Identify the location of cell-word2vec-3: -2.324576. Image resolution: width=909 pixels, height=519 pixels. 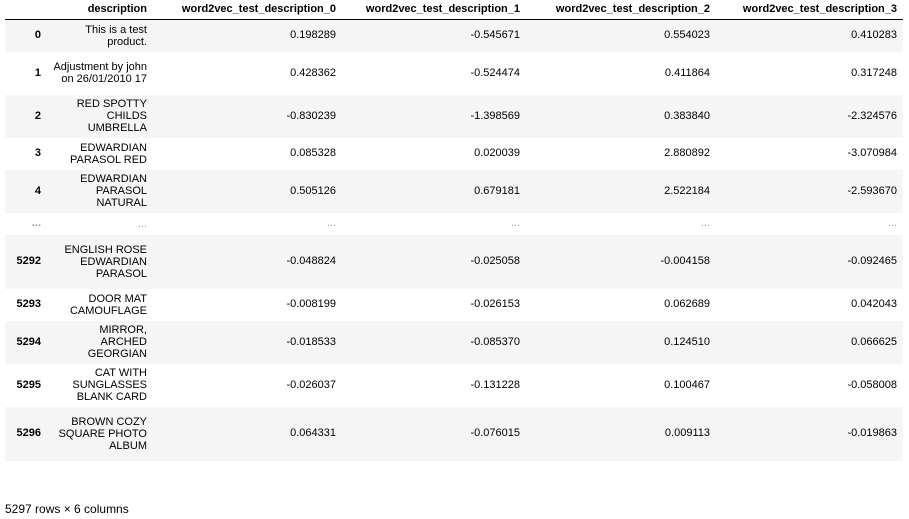
(872, 115).